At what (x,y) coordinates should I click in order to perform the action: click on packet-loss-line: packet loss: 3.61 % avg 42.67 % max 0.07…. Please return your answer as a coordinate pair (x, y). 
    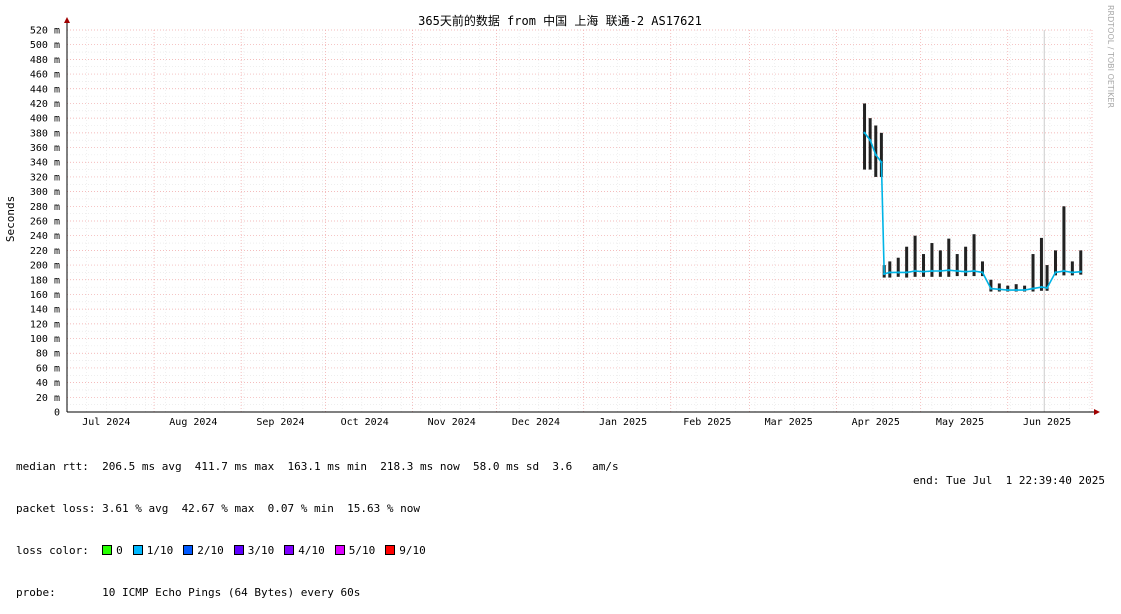
    Looking at the image, I should click on (218, 508).